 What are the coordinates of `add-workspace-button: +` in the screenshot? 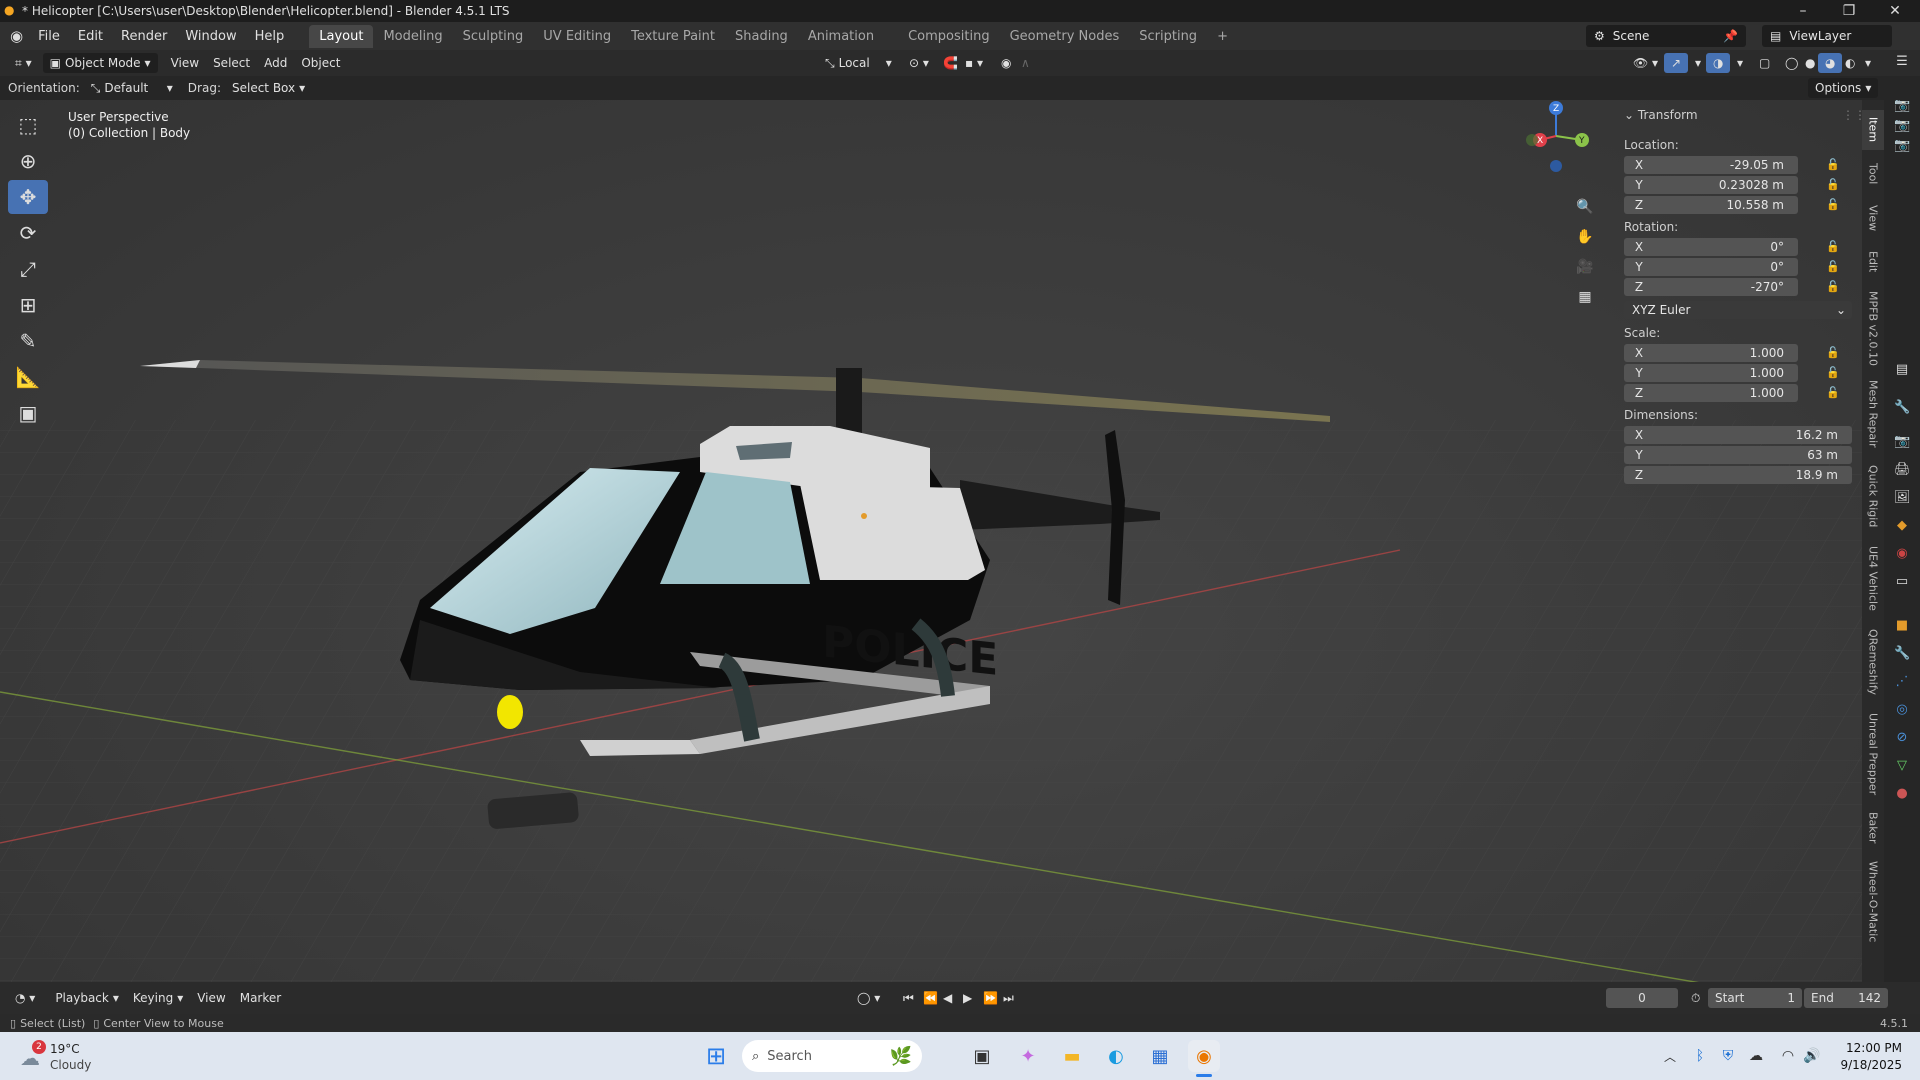 It's located at (1222, 36).